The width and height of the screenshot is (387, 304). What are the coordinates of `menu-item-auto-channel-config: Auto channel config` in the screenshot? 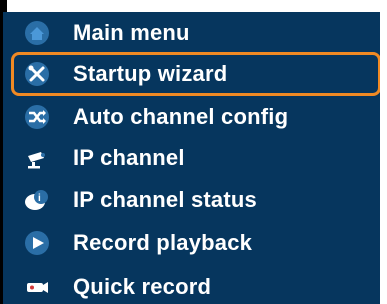 It's located at (194, 117).